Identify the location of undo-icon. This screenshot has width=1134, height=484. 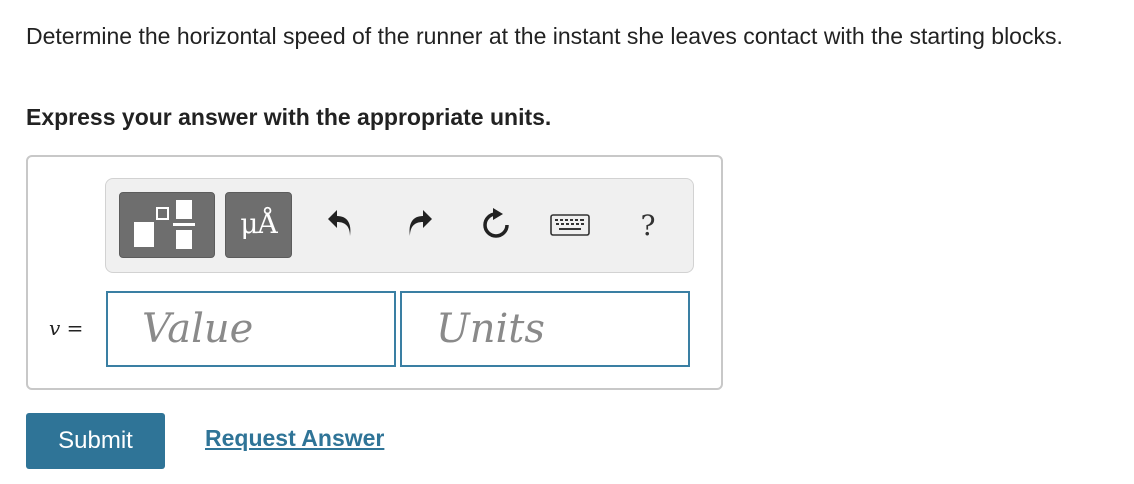
(339, 223).